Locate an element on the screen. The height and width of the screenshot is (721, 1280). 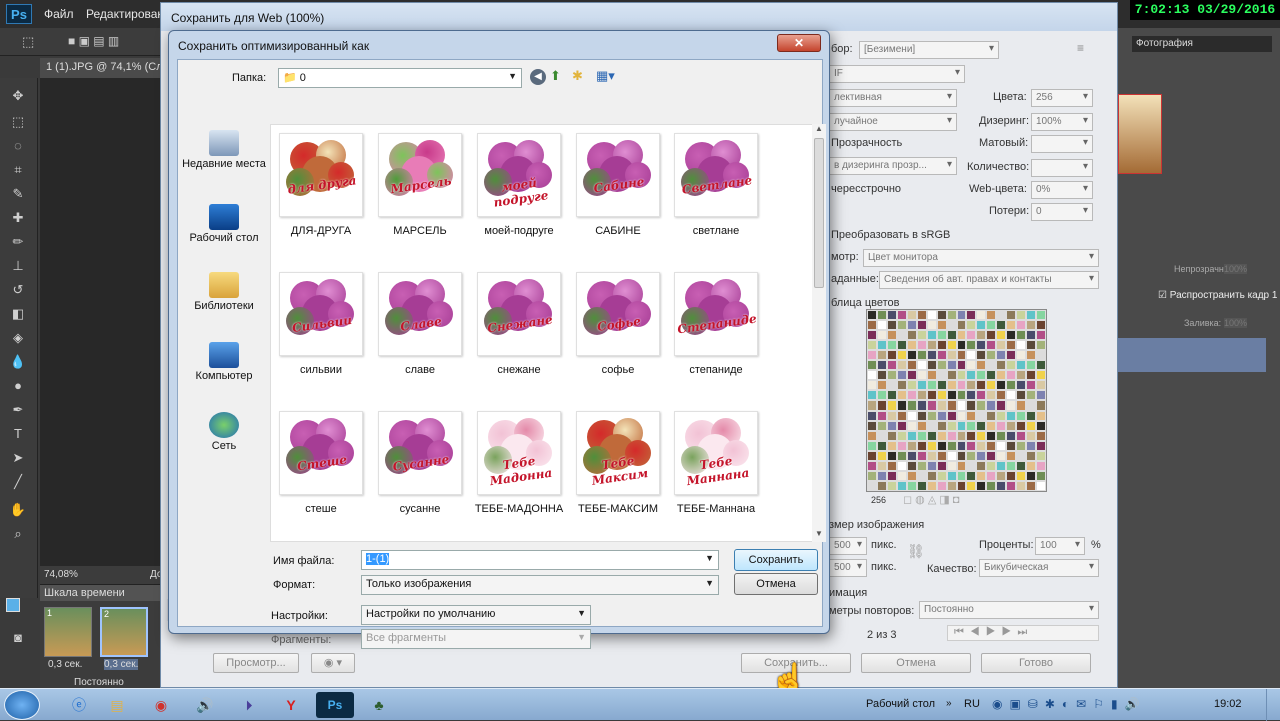
tray-icons: ◉▣⛁✱◐✉⚐▮🔊 is located at coordinates (1069, 704).